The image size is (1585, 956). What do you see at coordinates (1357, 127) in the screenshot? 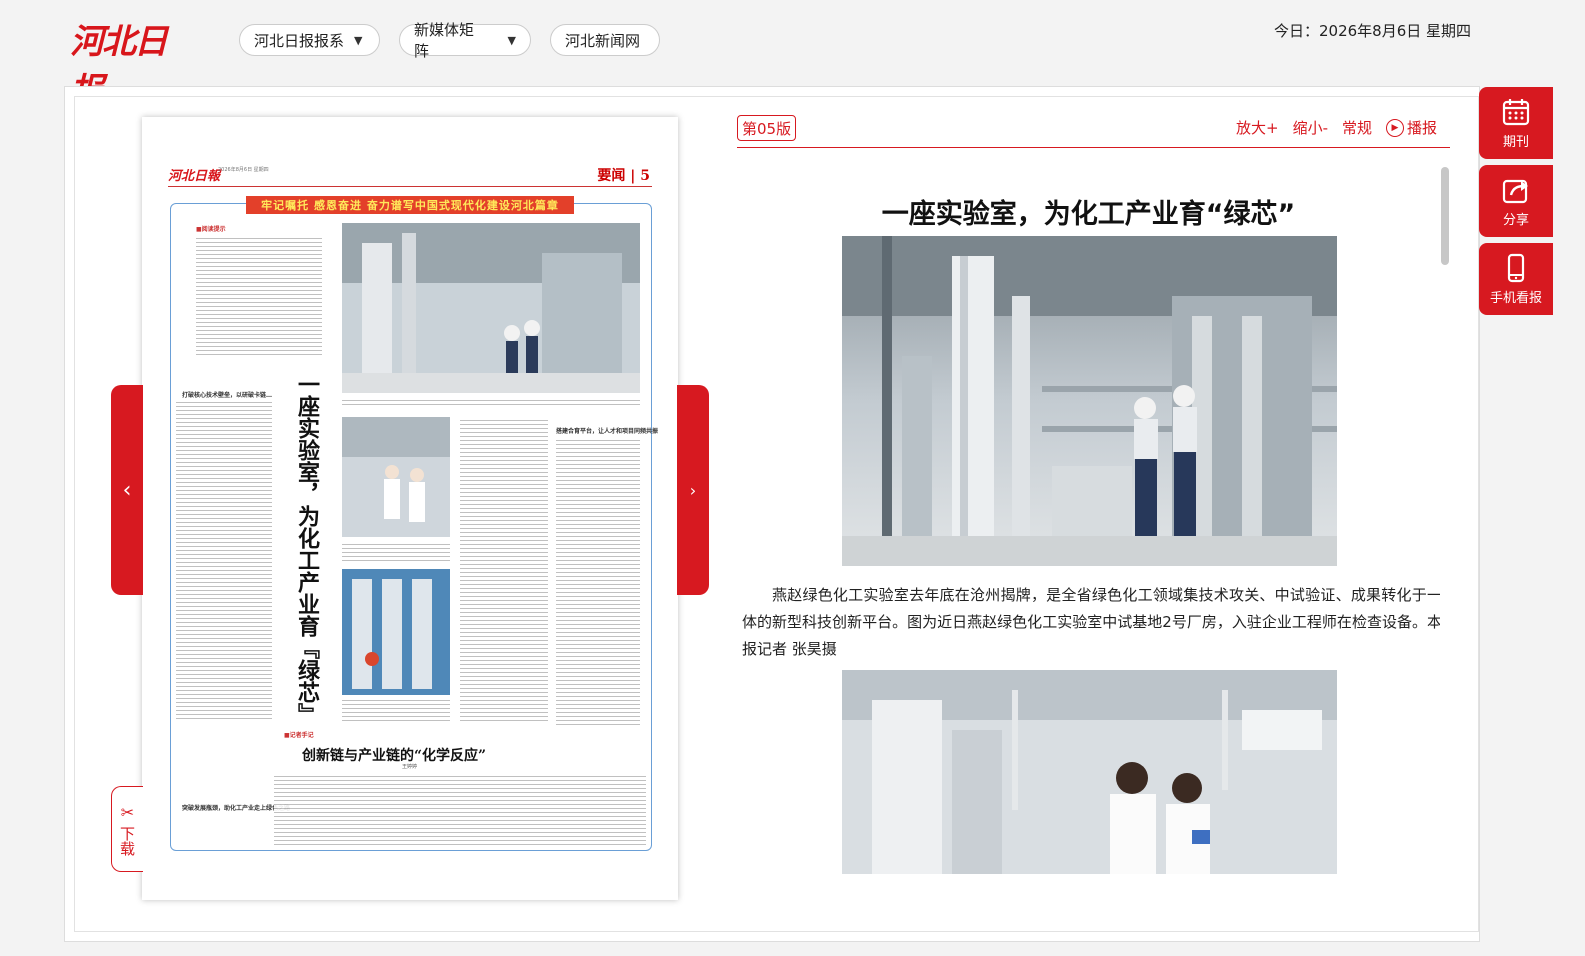
I see `normal-size-button: 常规` at bounding box center [1357, 127].